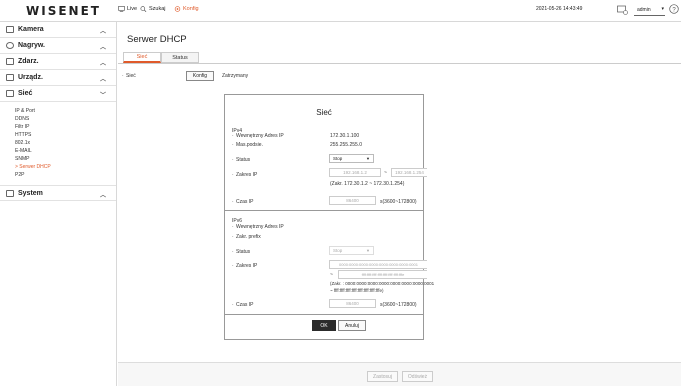 This screenshot has width=681, height=386. What do you see at coordinates (65, 127) in the screenshot?
I see `sidebar-item-ip-filter: Filtr IP` at bounding box center [65, 127].